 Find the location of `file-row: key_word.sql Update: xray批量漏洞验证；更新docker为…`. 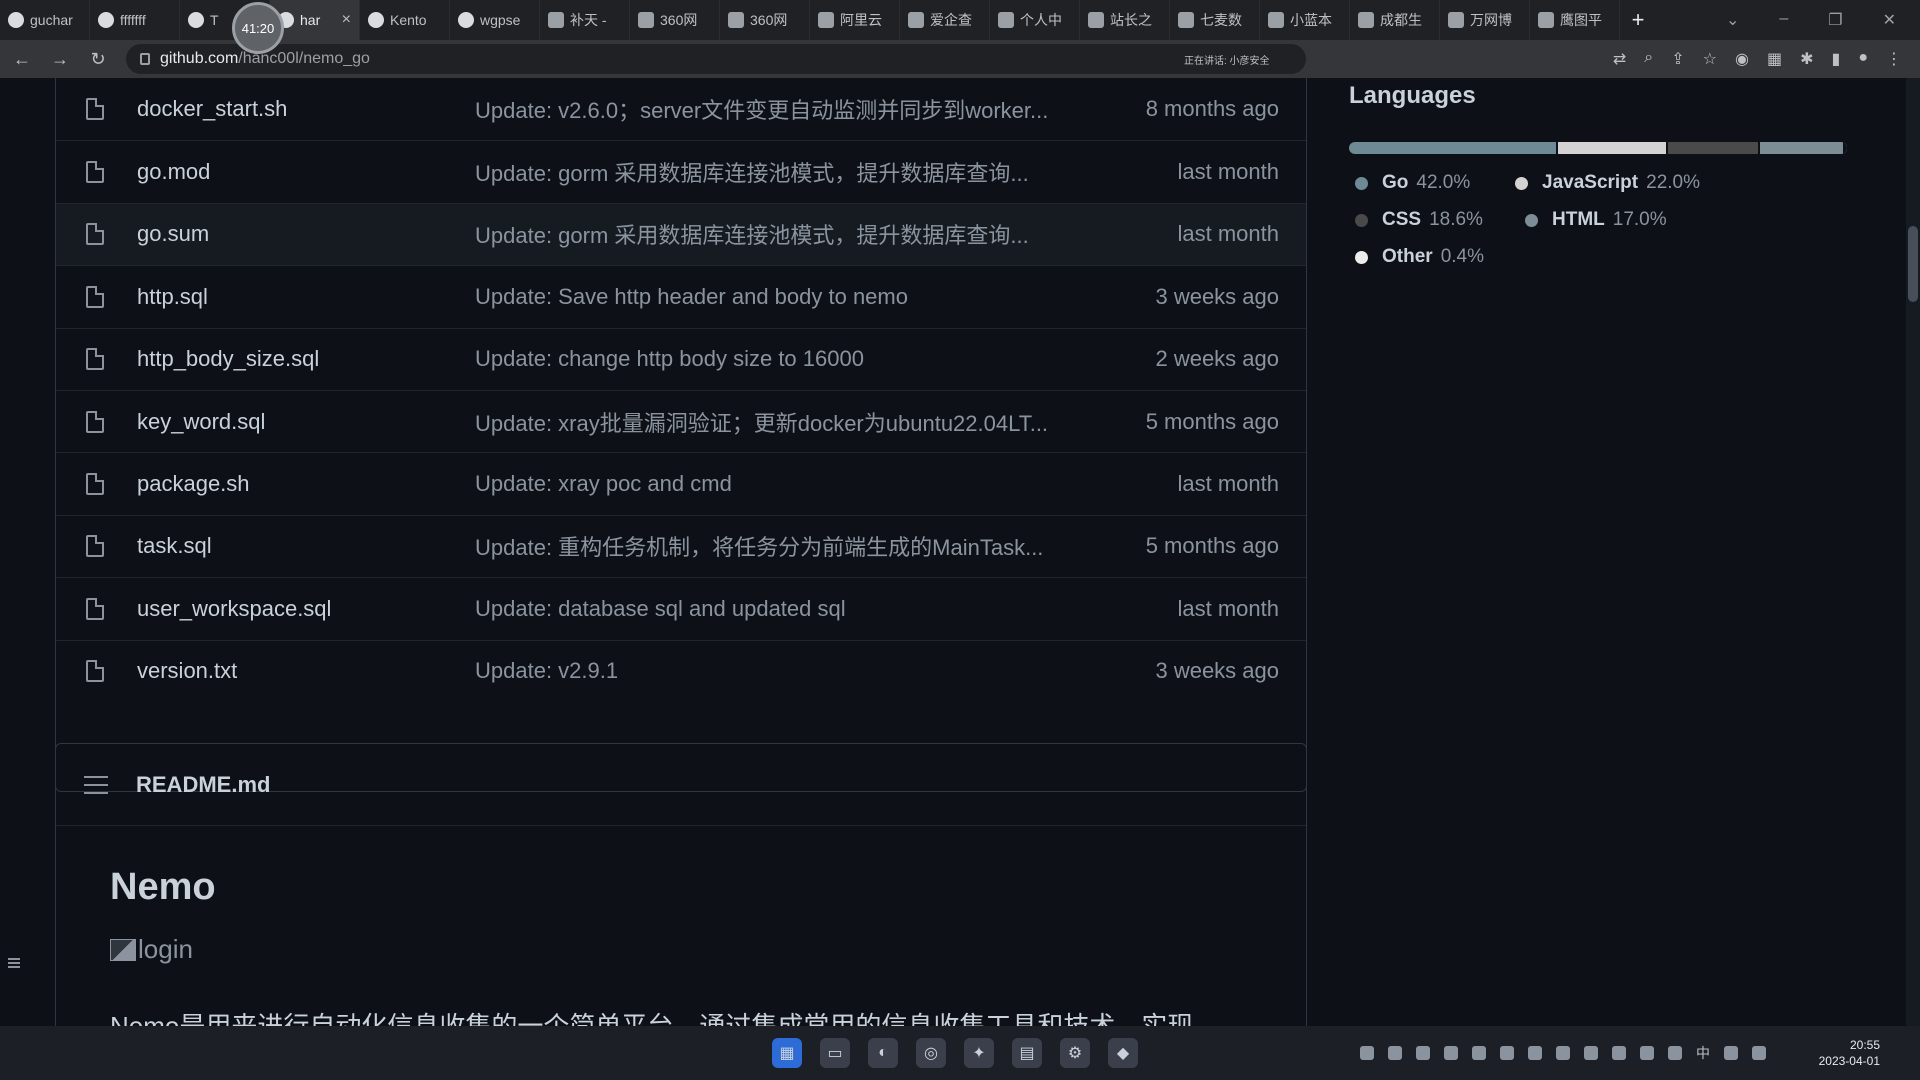

file-row: key_word.sql Update: xray批量漏洞验证；更新docker为… is located at coordinates (681, 421).